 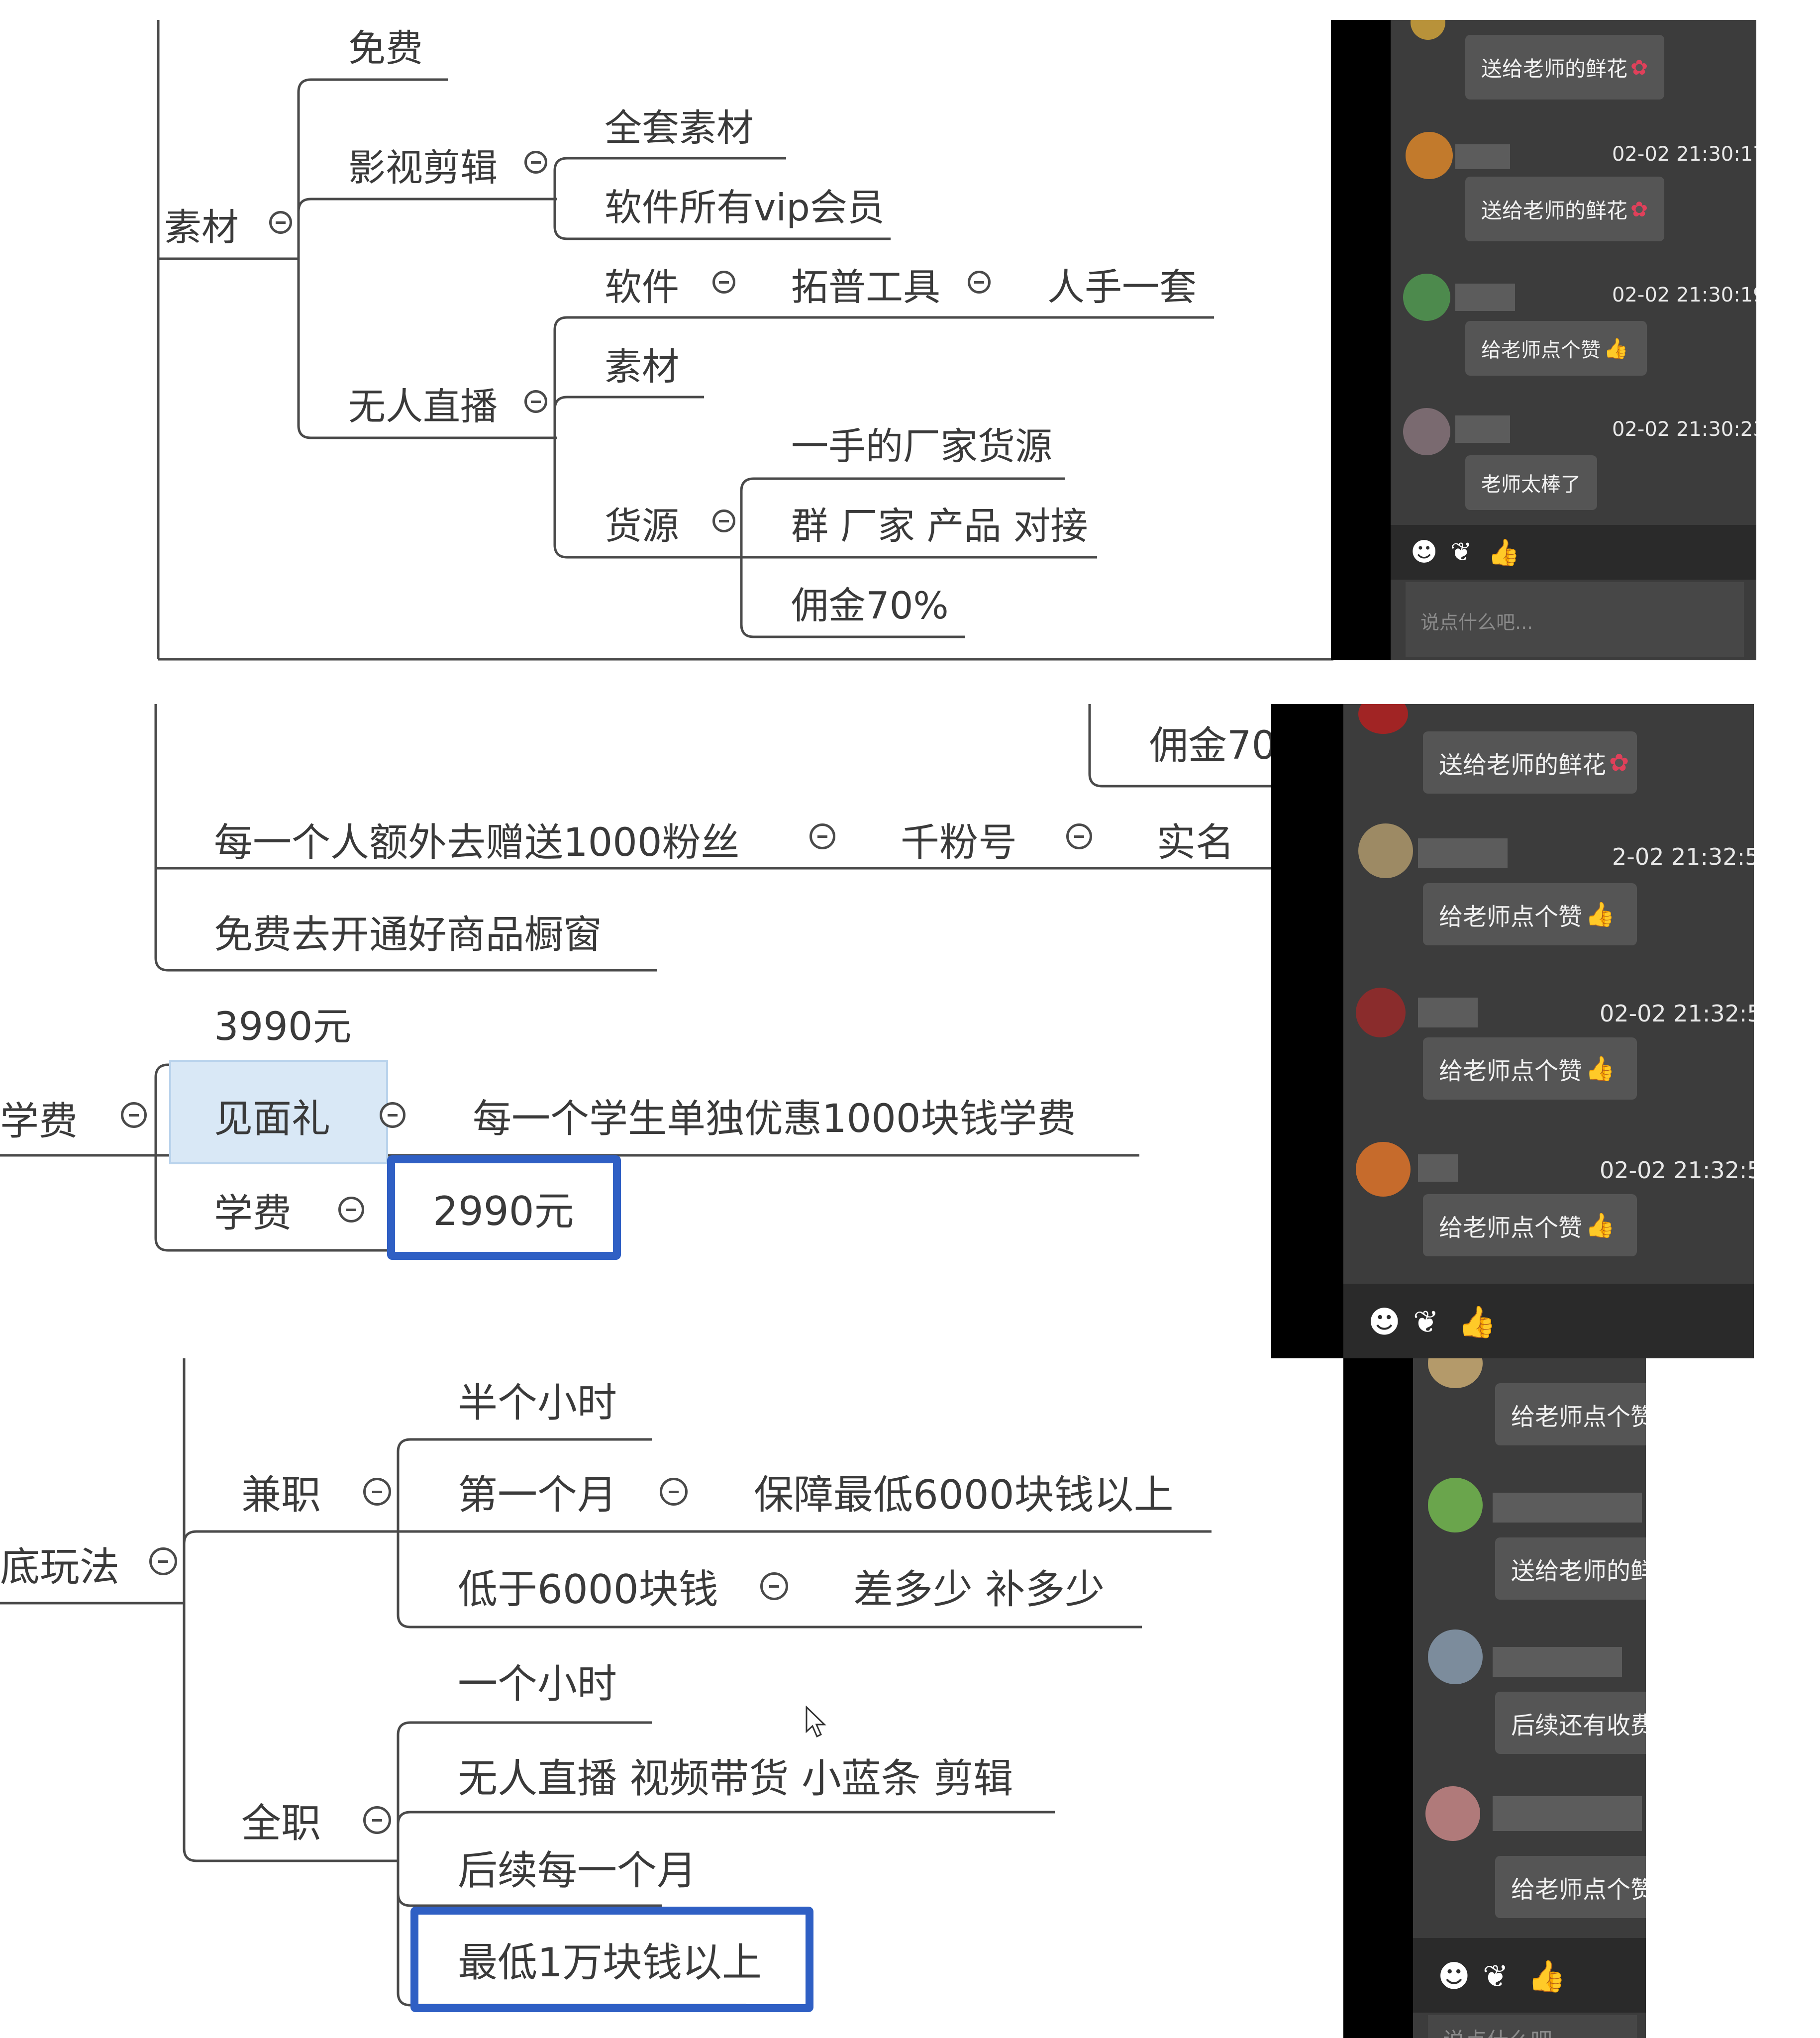 What do you see at coordinates (477, 842) in the screenshot?
I see `node-extra-fans: 每一个人额外去赠送1000粉丝` at bounding box center [477, 842].